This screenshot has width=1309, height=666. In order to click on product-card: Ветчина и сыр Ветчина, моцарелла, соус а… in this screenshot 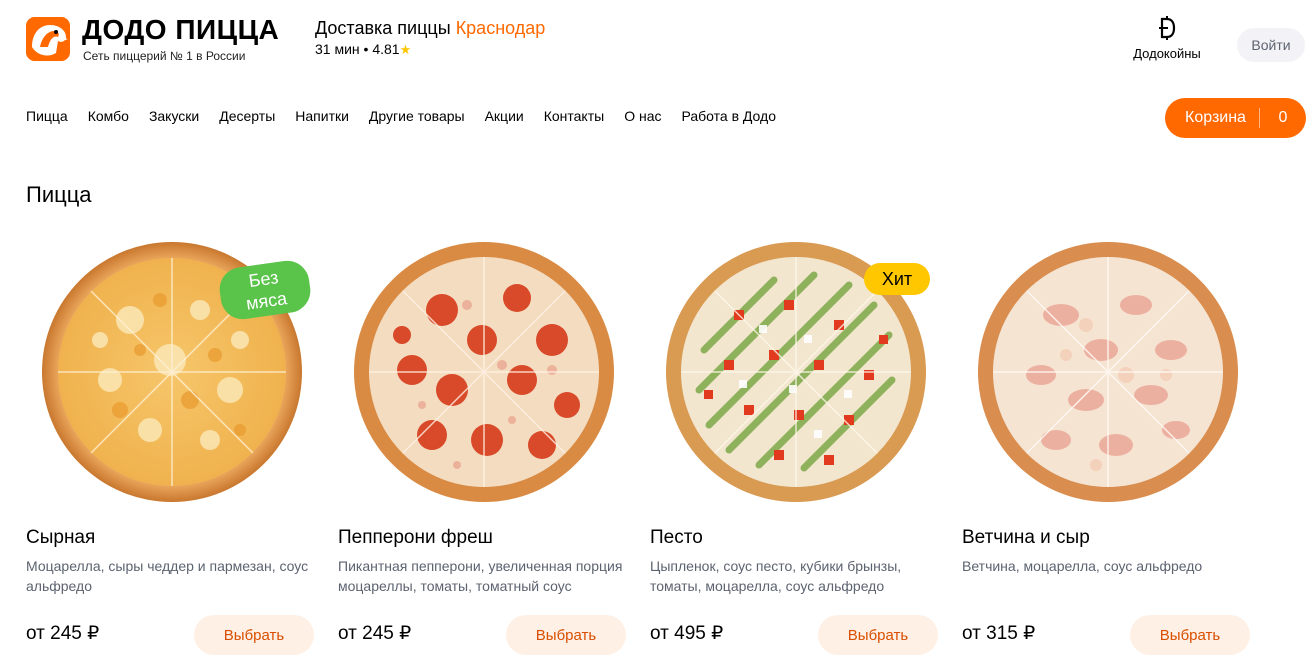, I will do `click(1107, 451)`.